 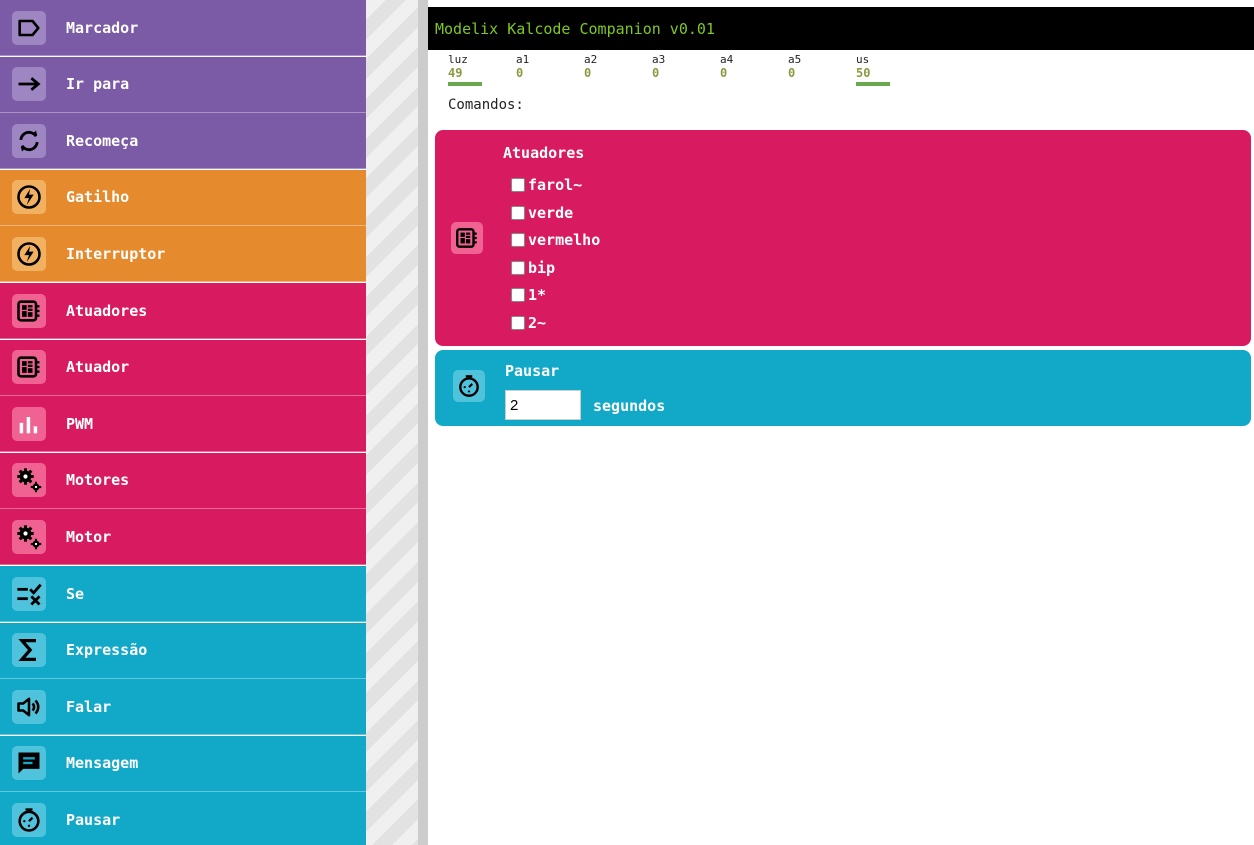 I want to click on sensor-label: a2, so click(x=591, y=59).